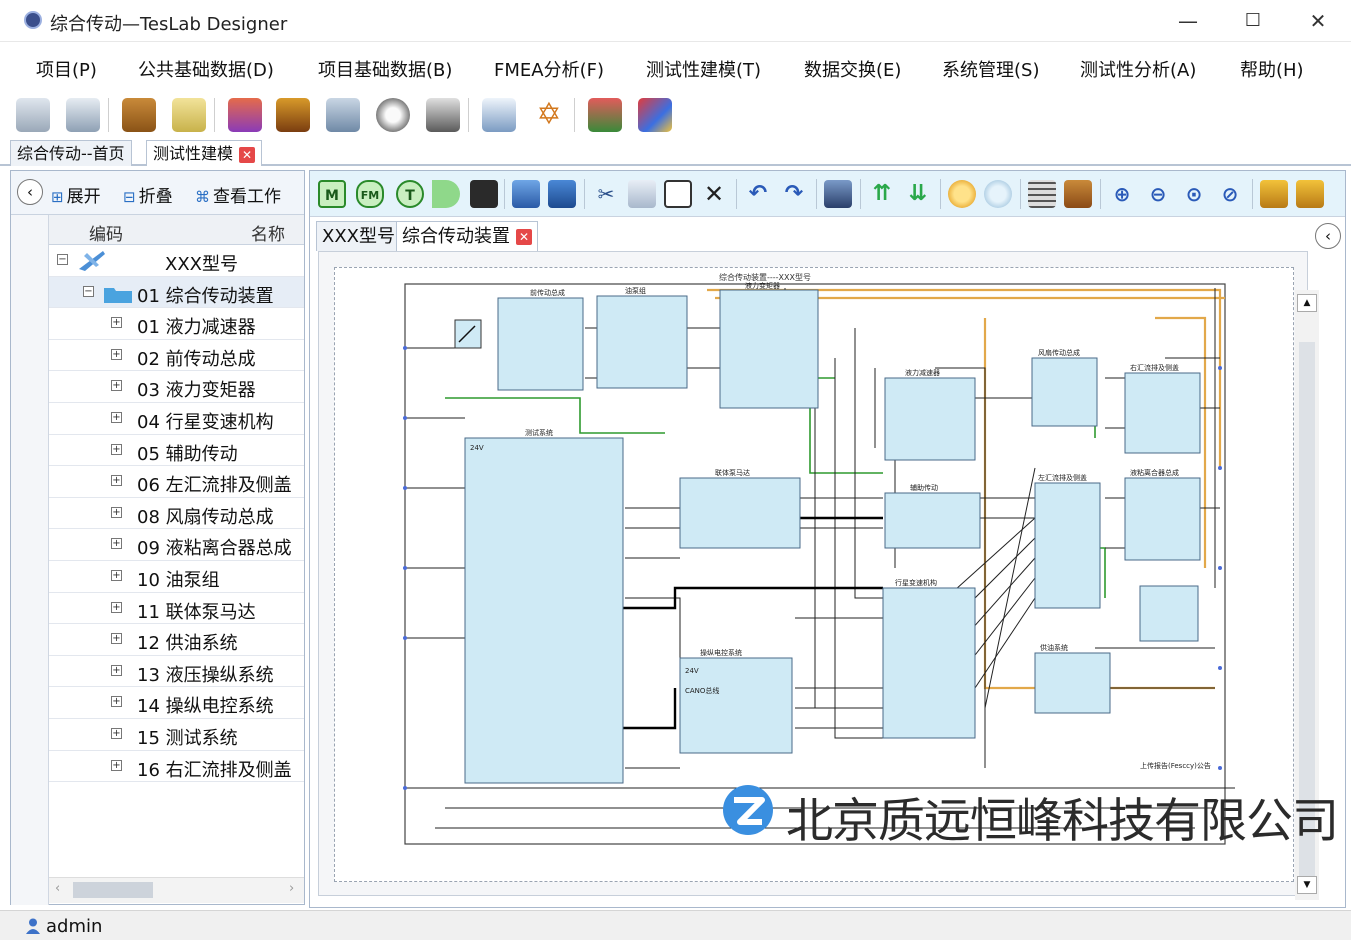  I want to click on menu-help: 帮助(H), so click(1272, 69).